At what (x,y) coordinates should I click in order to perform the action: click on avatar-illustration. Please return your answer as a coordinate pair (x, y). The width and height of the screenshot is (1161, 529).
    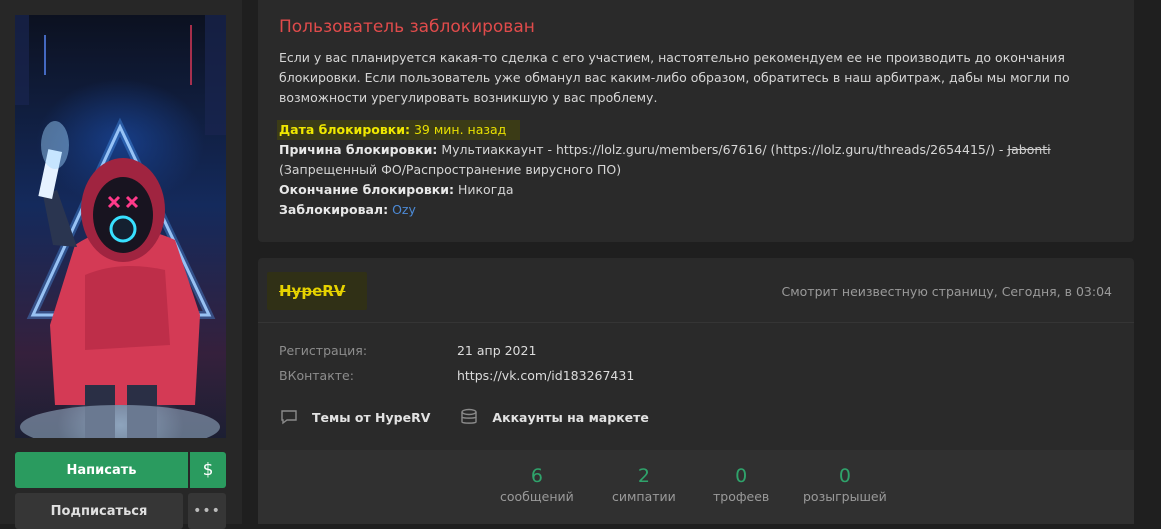
    Looking at the image, I should click on (120, 226).